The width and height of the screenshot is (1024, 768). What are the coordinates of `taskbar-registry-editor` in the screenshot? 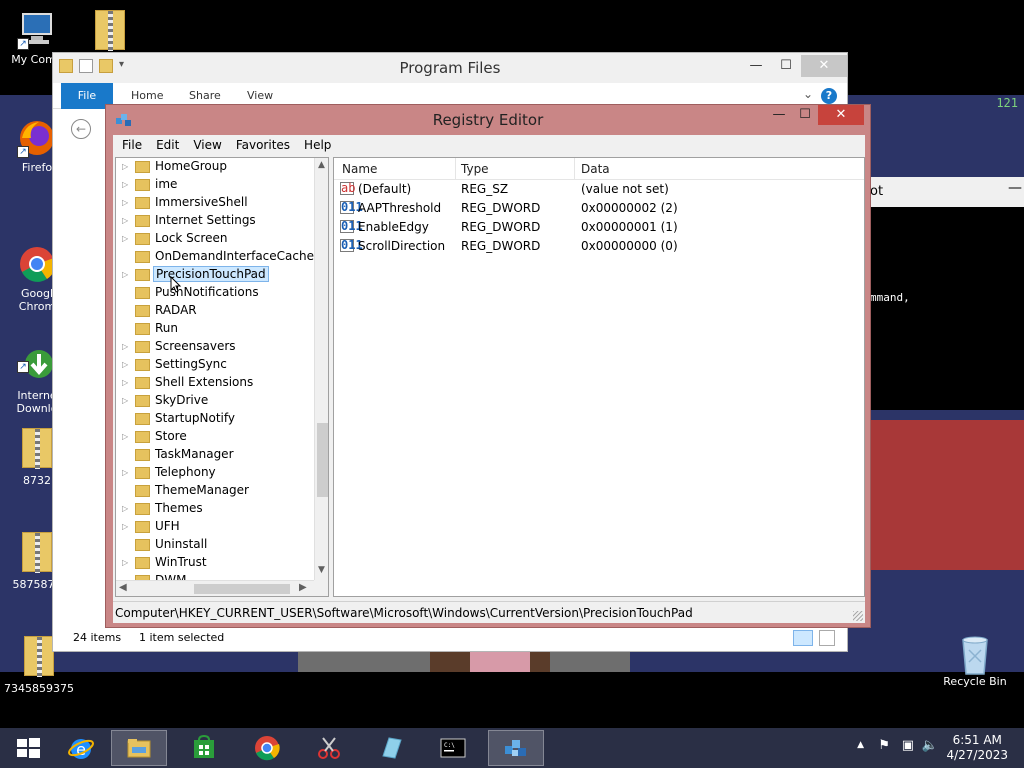 It's located at (516, 748).